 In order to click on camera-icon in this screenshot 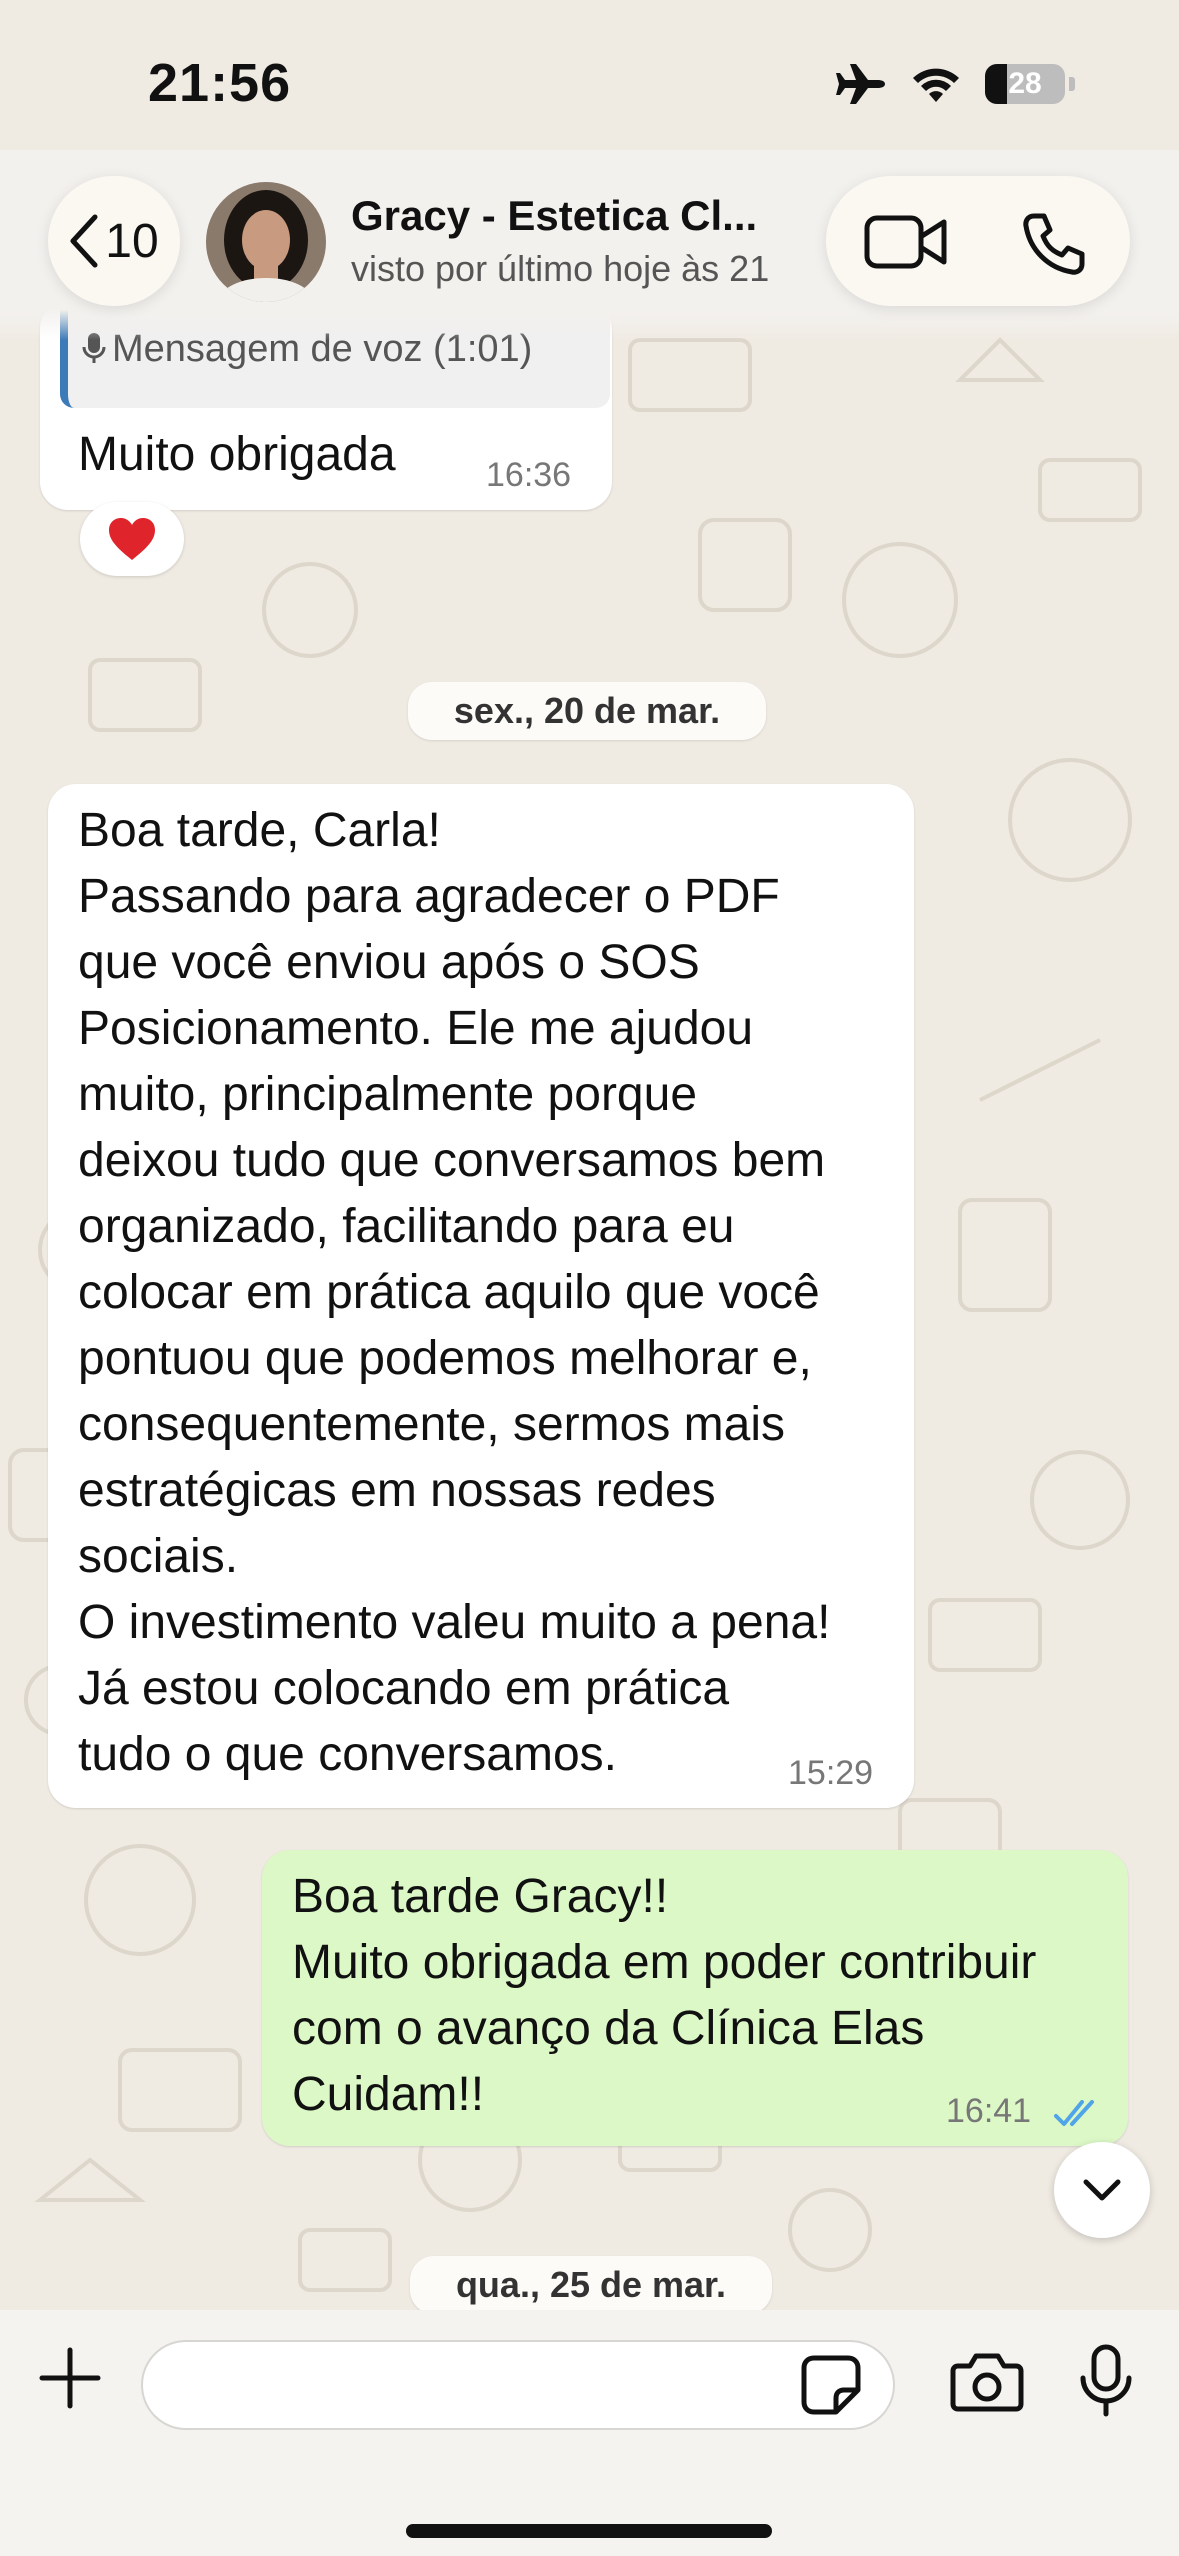, I will do `click(987, 2381)`.